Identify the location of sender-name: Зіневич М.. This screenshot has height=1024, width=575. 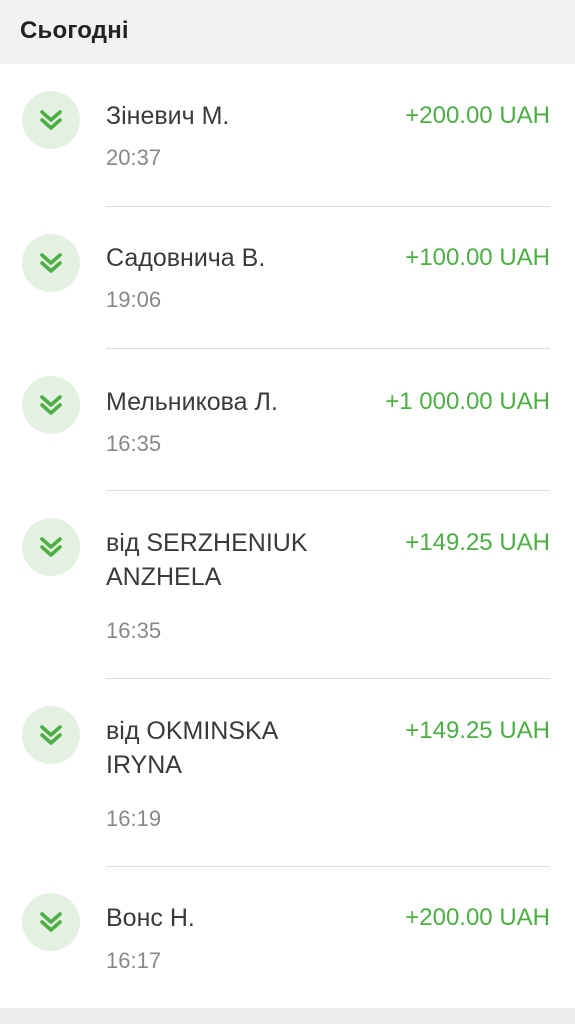
(168, 116).